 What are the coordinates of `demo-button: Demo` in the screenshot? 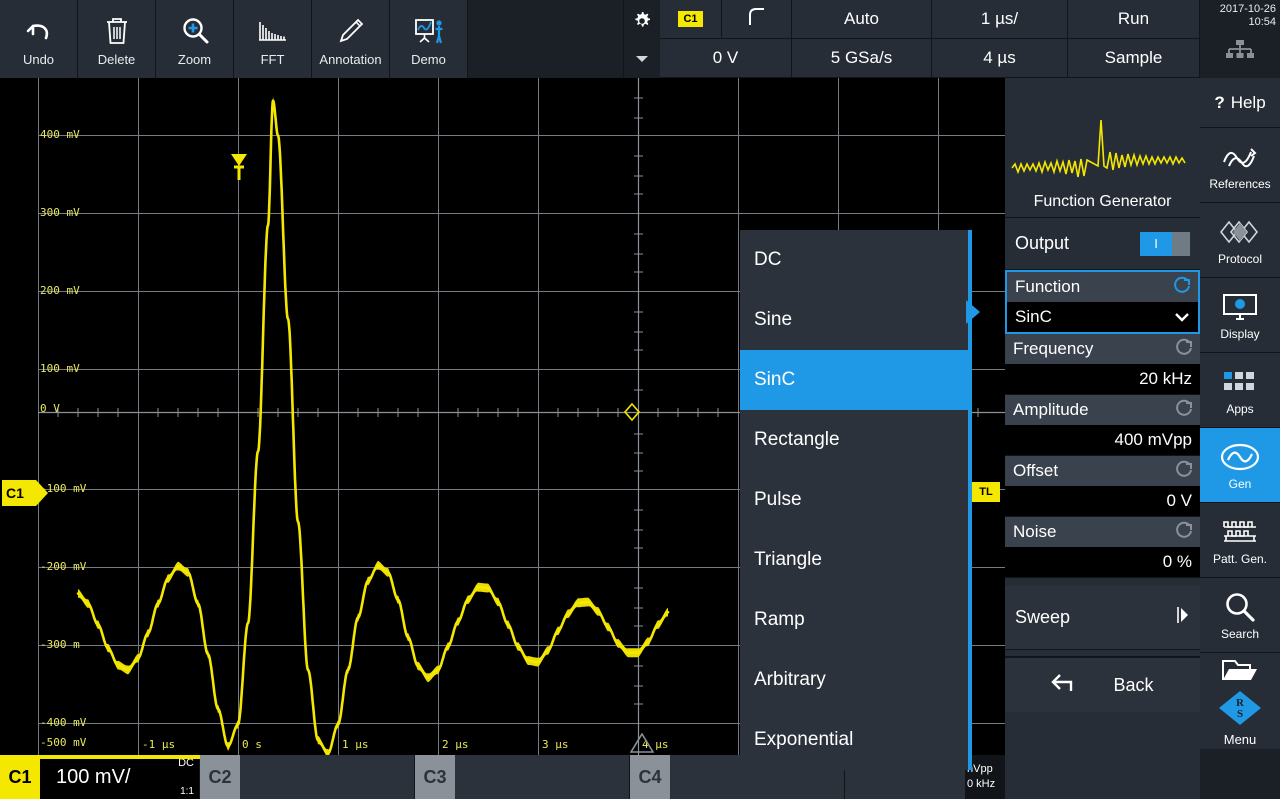 It's located at (429, 39).